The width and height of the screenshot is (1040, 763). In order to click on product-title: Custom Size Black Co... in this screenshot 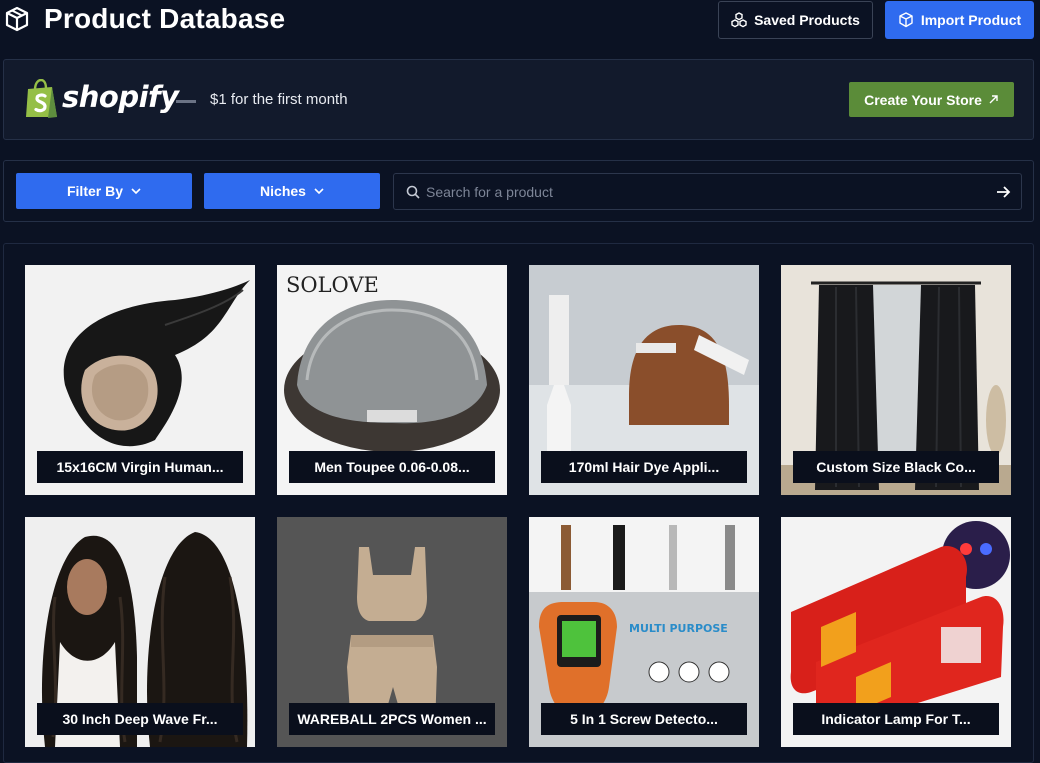, I will do `click(896, 467)`.